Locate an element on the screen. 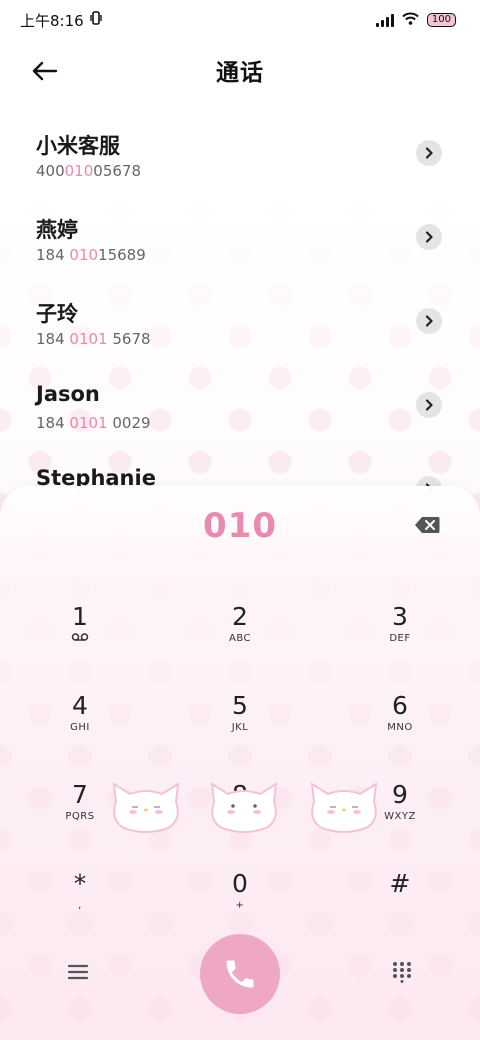  contact-name: Jason is located at coordinates (68, 394).